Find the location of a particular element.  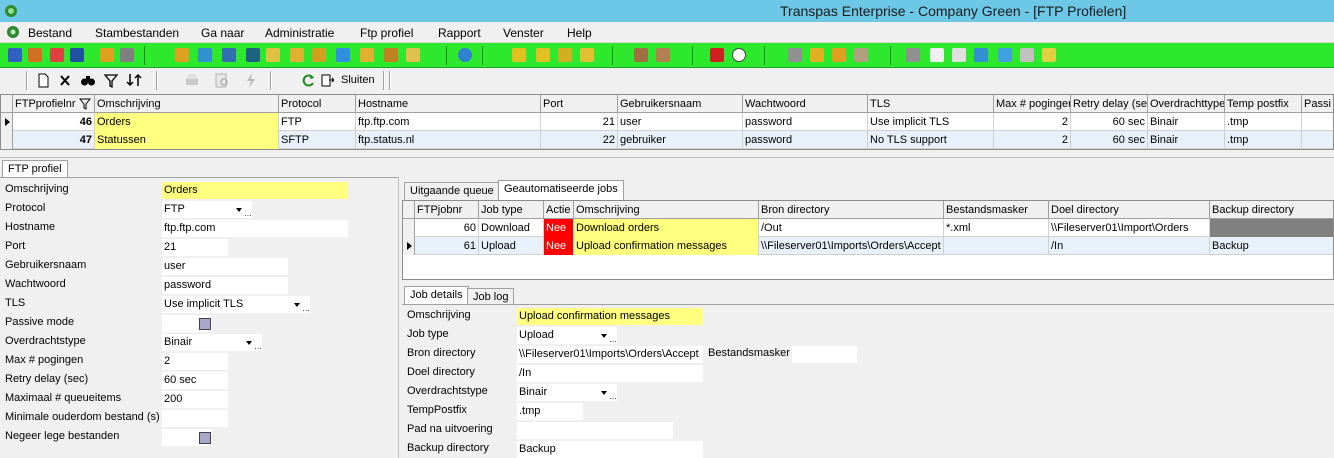

tab-geautomatiseerde-jobs: Geautomatiseerde jobs is located at coordinates (561, 190).